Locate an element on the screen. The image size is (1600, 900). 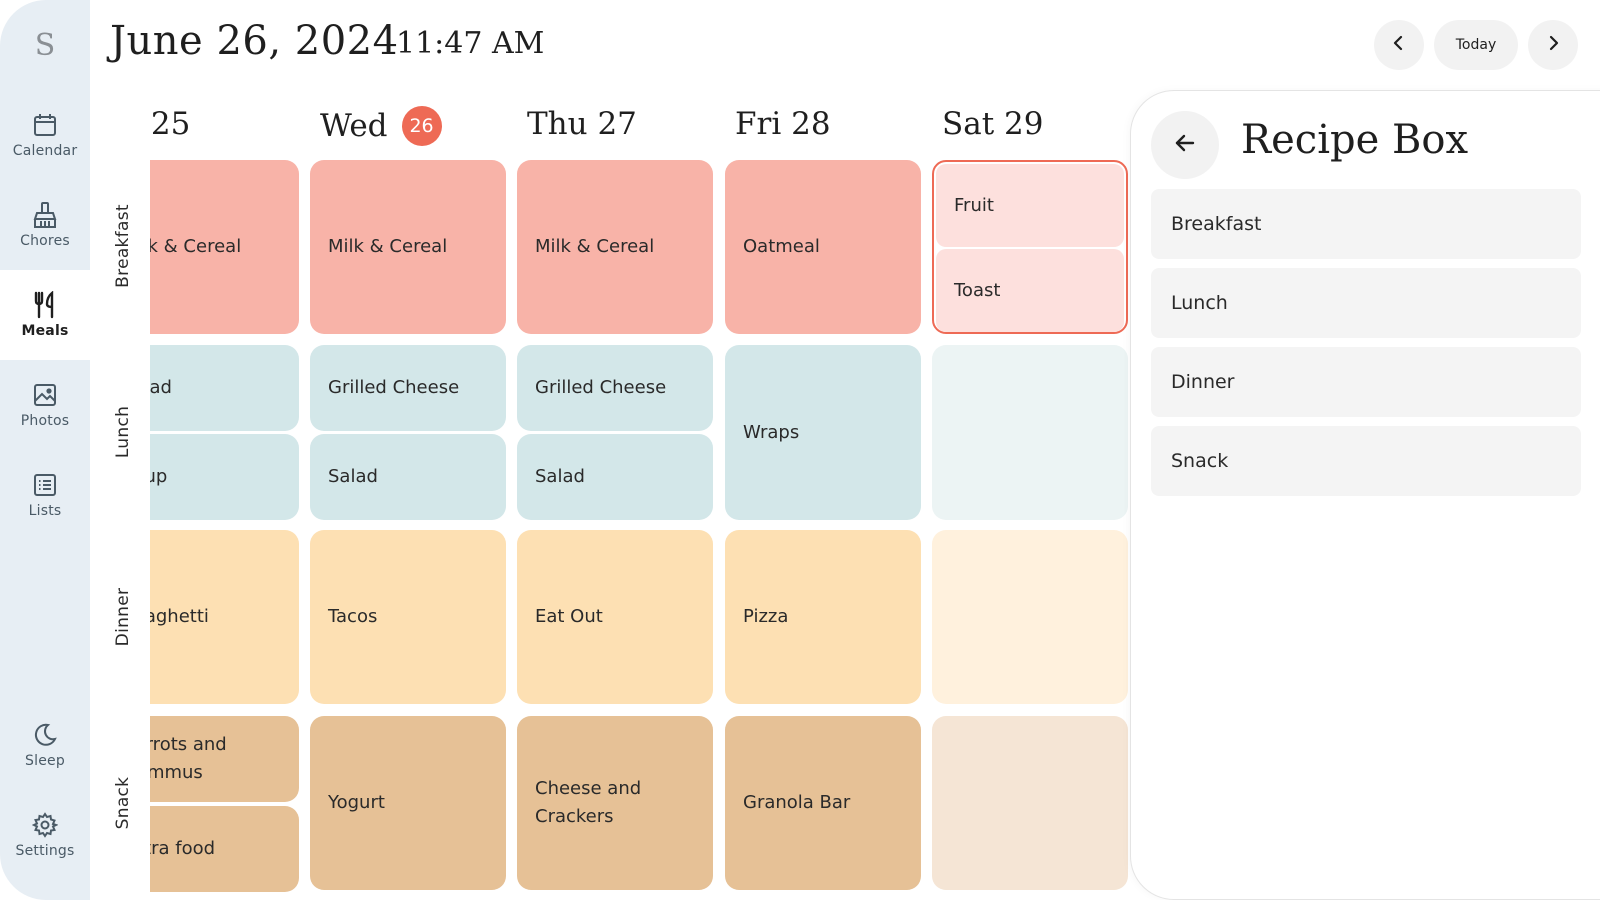
chevron-right-icon is located at coordinates (1553, 45).